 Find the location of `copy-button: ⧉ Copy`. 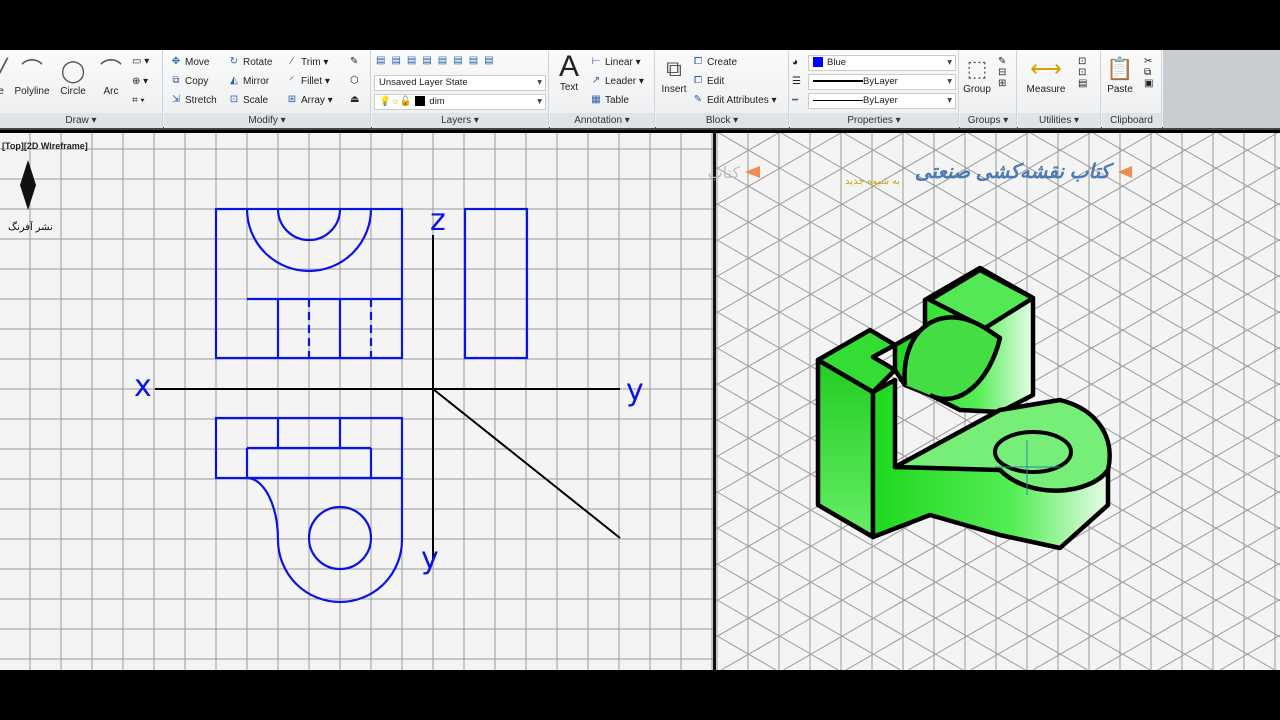

copy-button: ⧉ Copy is located at coordinates (189, 81).